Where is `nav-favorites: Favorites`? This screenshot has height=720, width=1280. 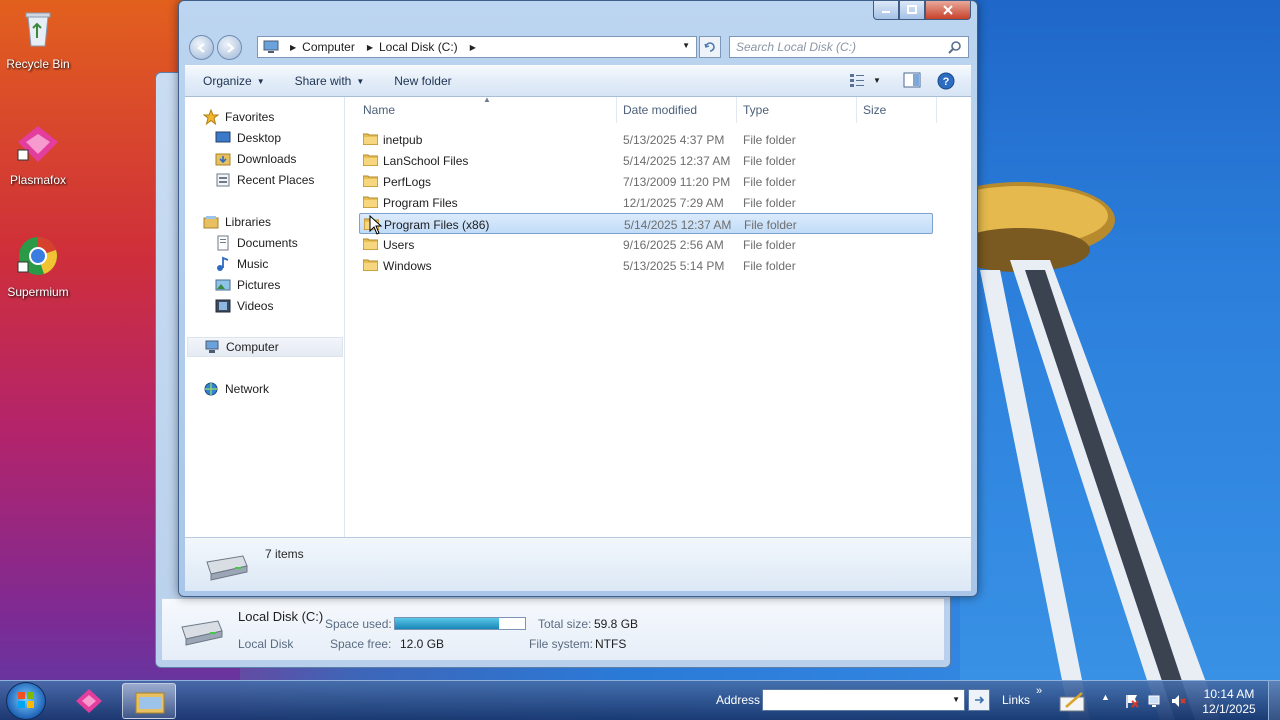
nav-favorites: Favorites is located at coordinates (238, 117).